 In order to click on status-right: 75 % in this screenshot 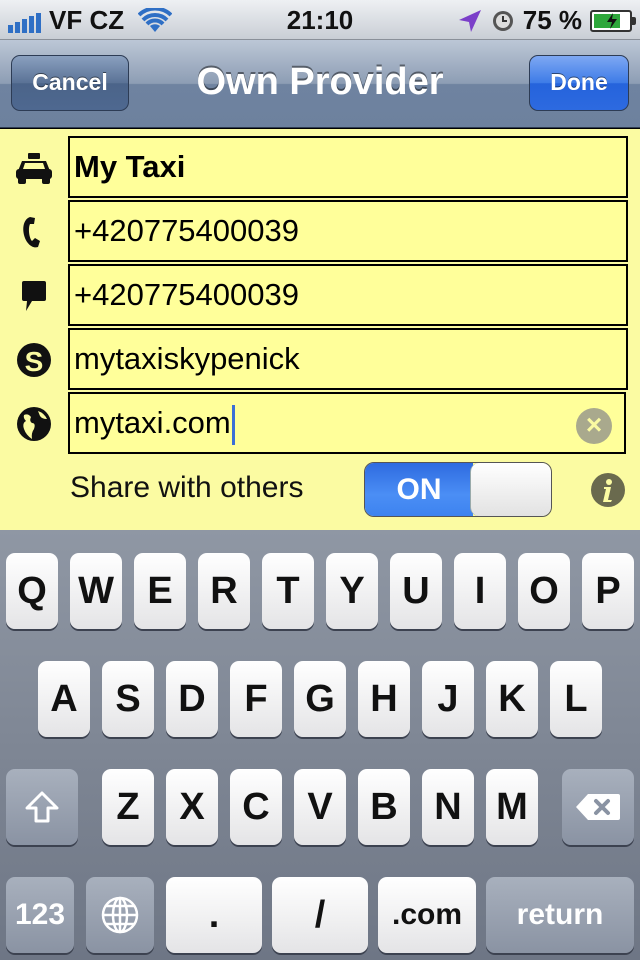, I will do `click(546, 20)`.